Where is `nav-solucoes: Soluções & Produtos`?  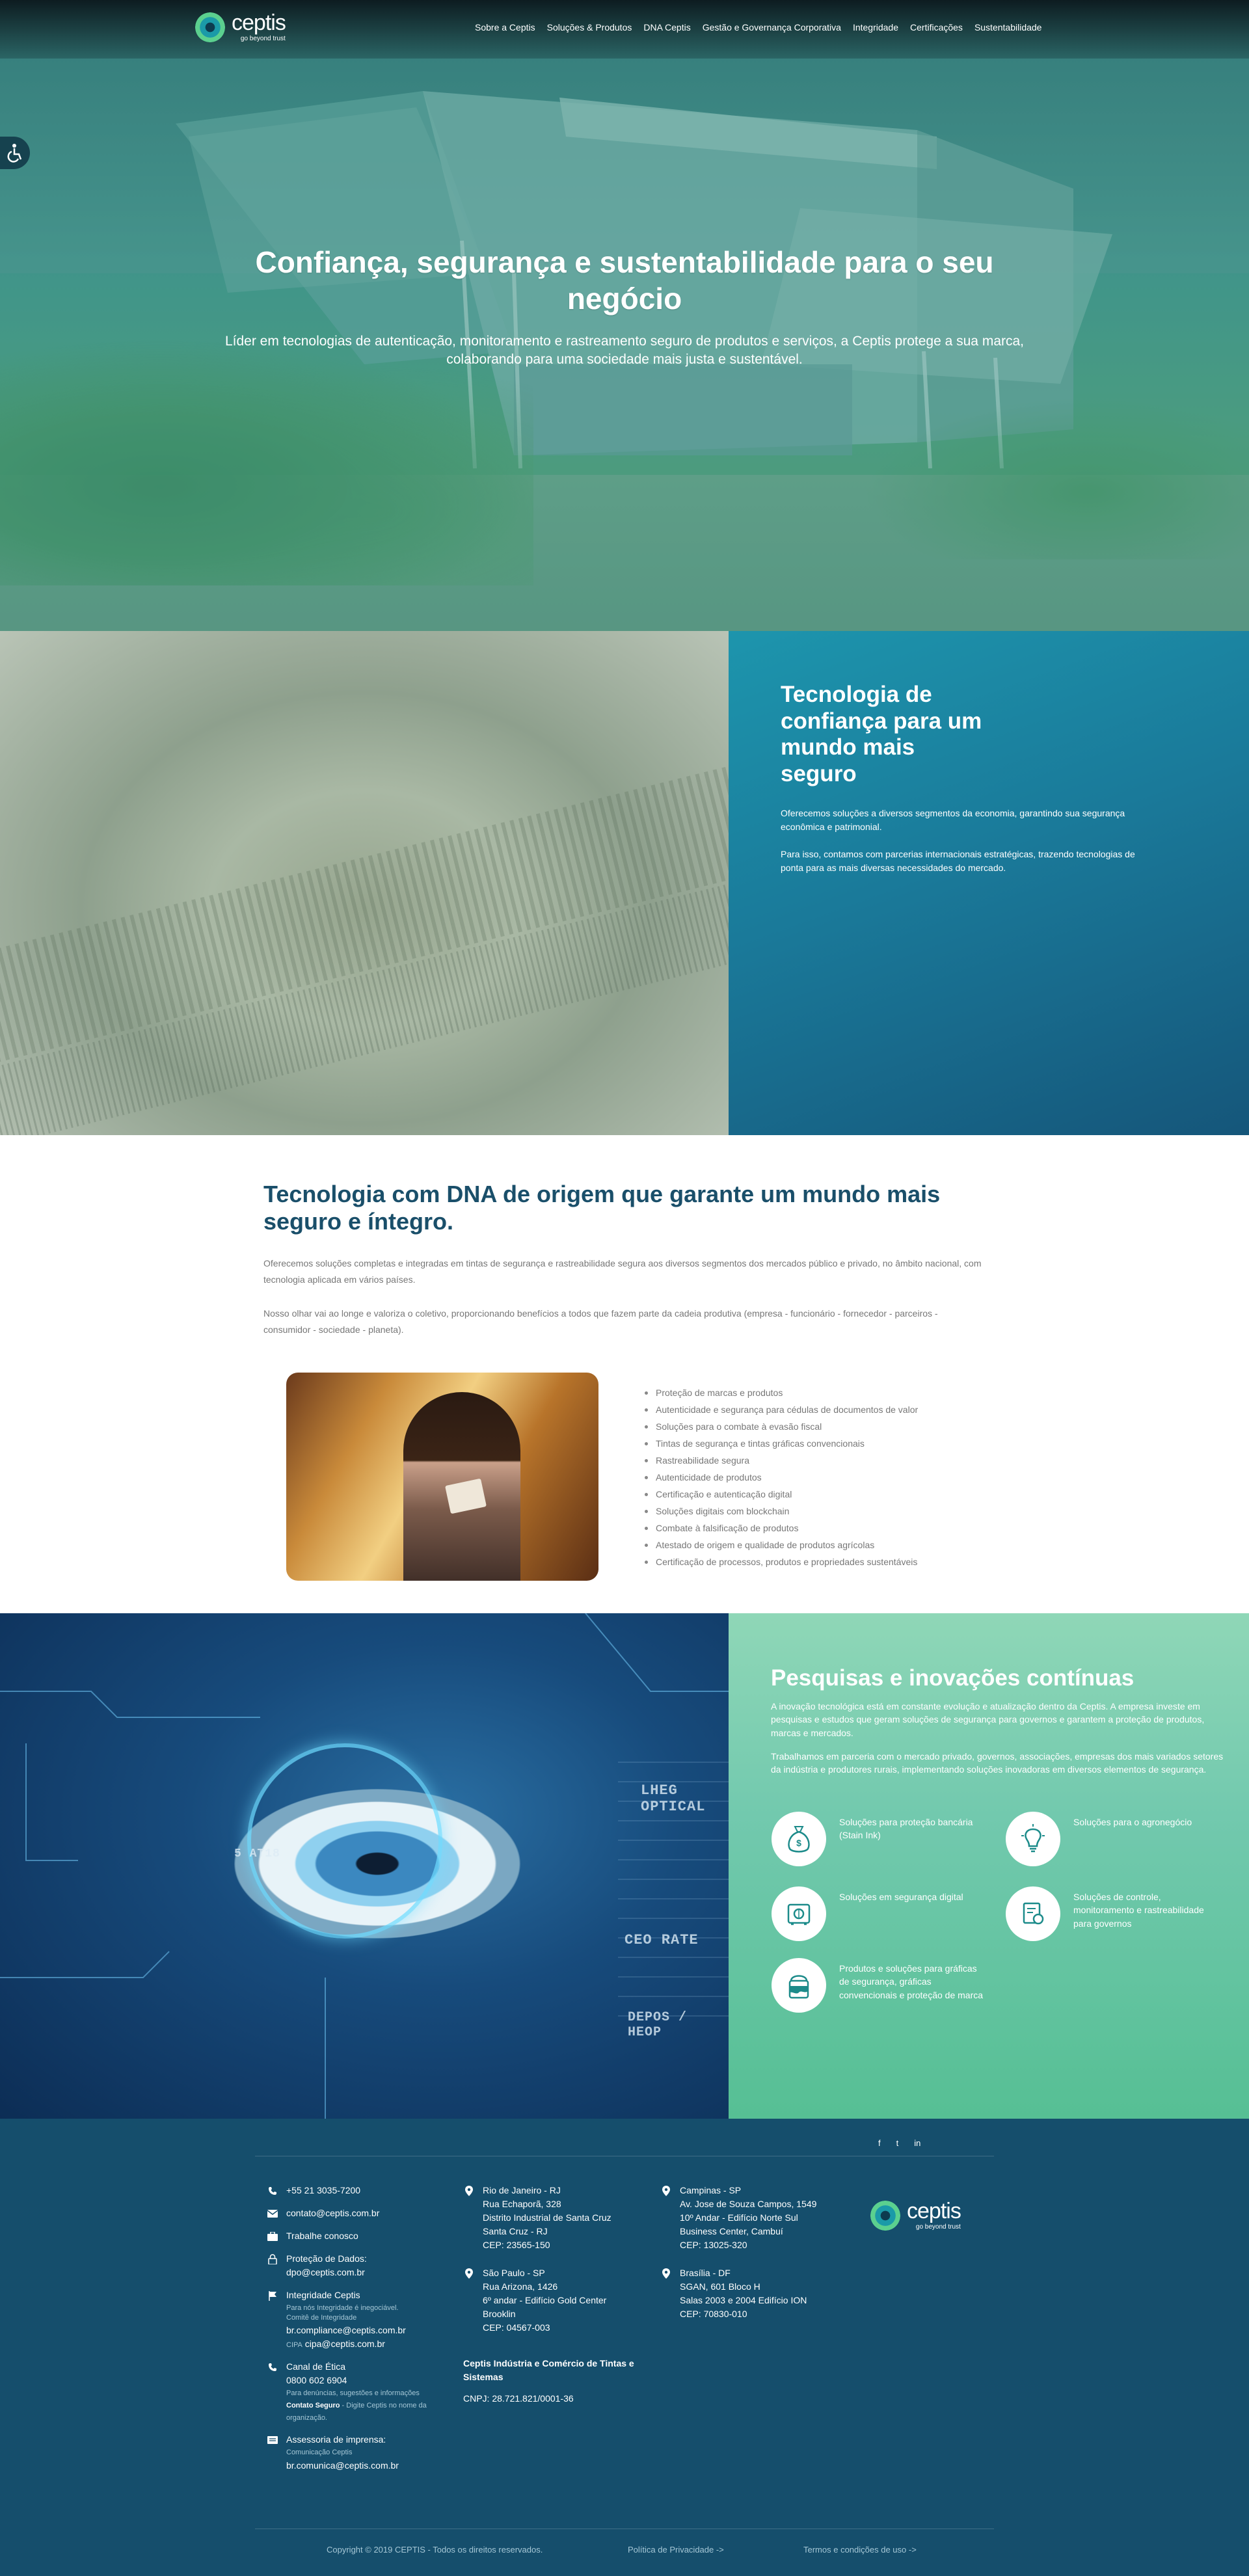 nav-solucoes: Soluções & Produtos is located at coordinates (589, 27).